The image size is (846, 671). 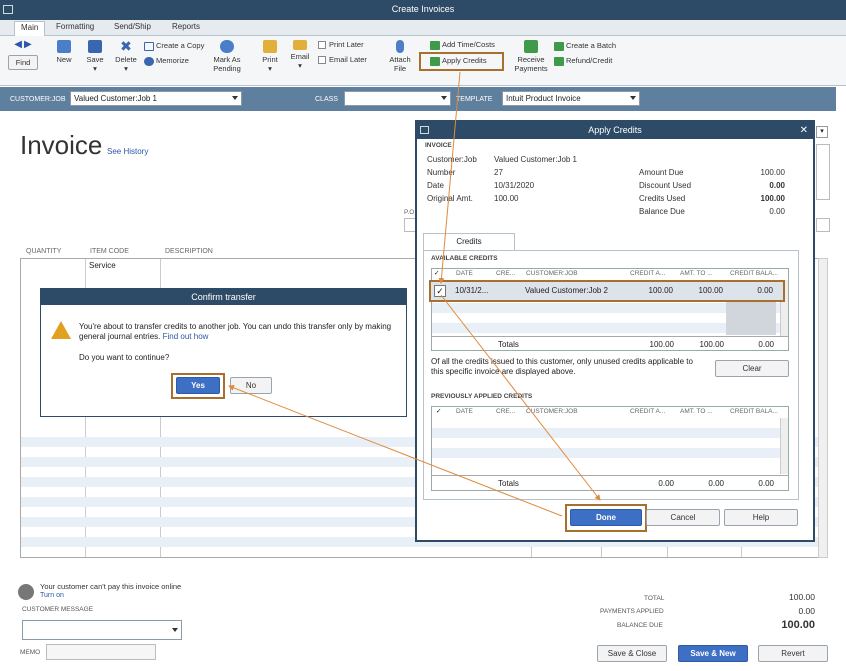 What do you see at coordinates (64, 52) in the screenshot?
I see `new-button: New` at bounding box center [64, 52].